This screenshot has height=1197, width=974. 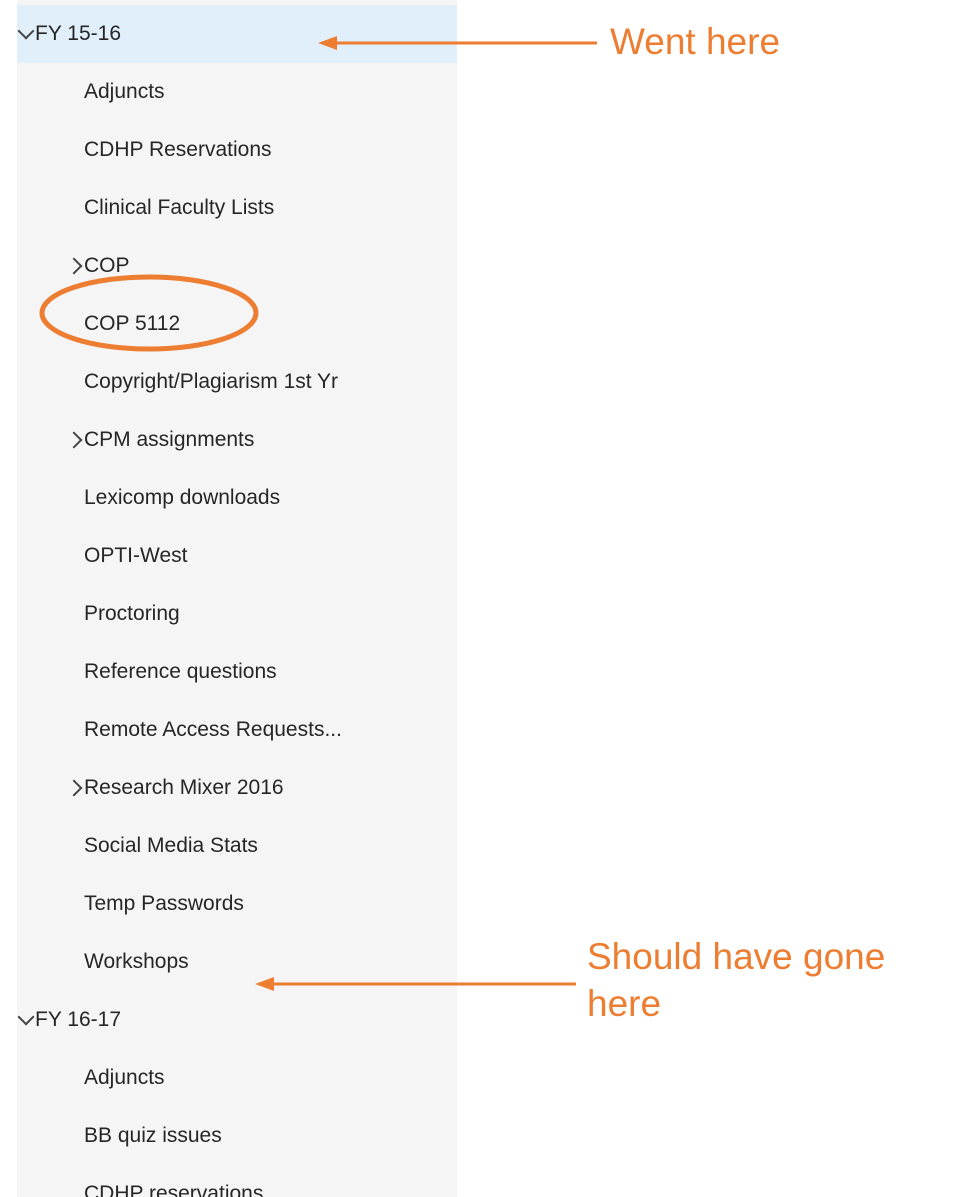 I want to click on folder-item-label: Clinical Faculty Lists, so click(x=179, y=207).